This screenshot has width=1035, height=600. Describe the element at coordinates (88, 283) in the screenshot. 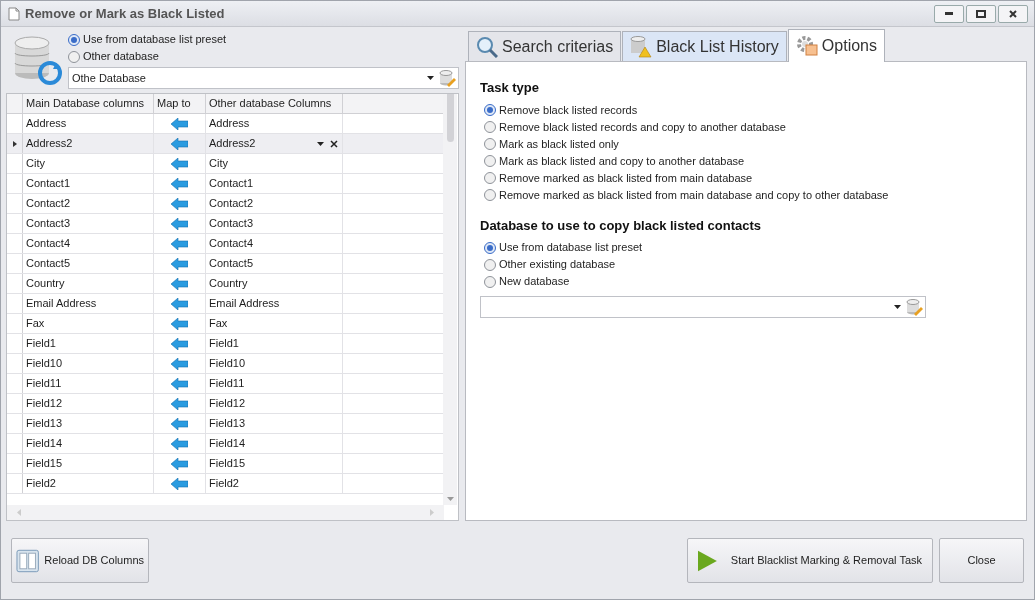

I see `table-cell: Country` at that location.